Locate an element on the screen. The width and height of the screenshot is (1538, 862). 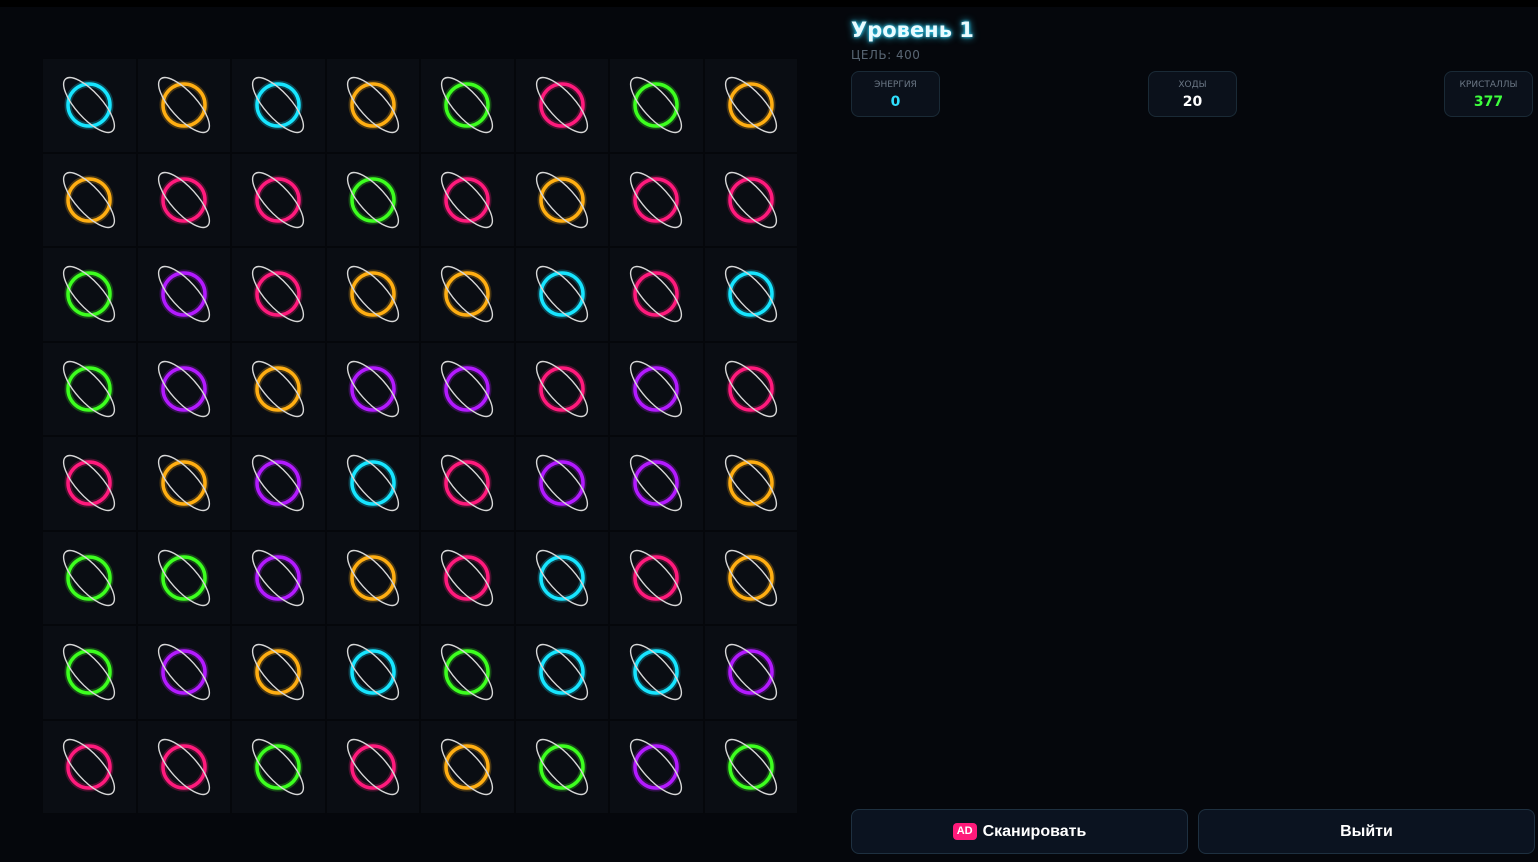
top-bar is located at coordinates (769, 3).